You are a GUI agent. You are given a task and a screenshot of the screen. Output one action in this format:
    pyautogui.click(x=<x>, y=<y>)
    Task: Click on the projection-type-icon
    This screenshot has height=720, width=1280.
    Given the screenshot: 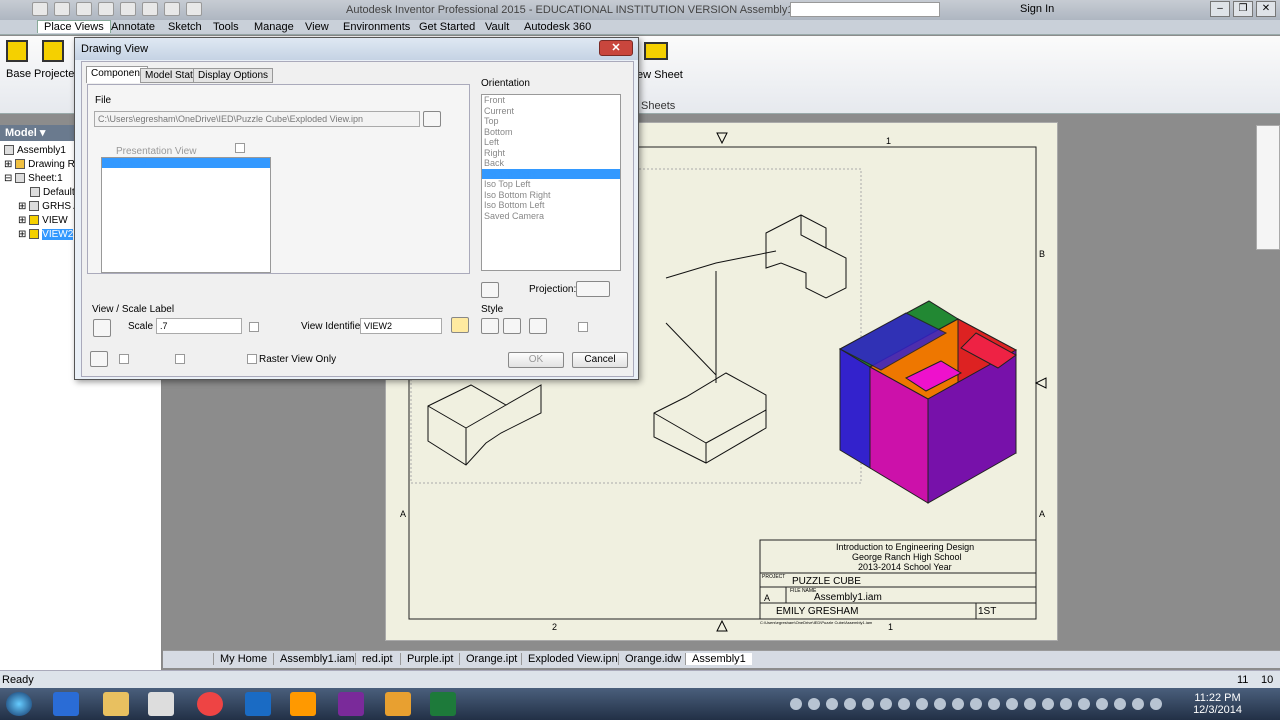 What is the action you would take?
    pyautogui.click(x=593, y=289)
    